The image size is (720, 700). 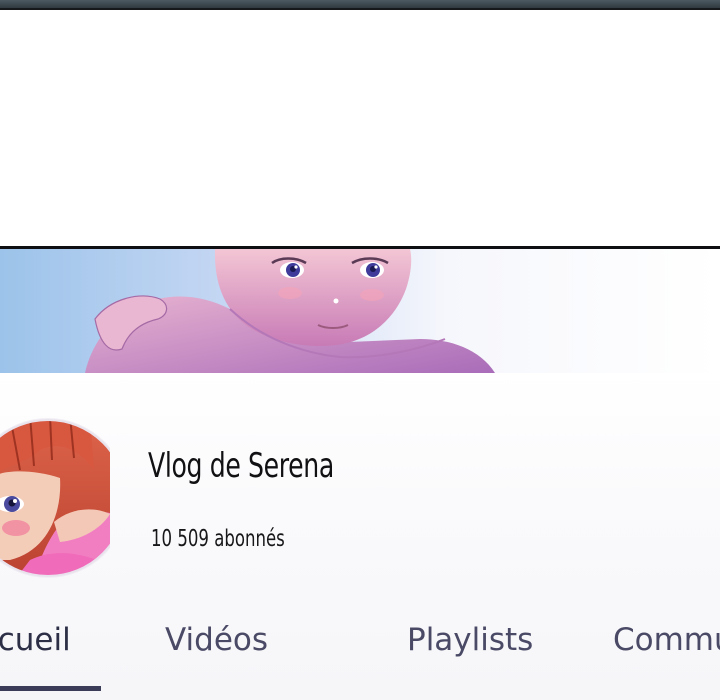 I want to click on tab-community: Communauté, so click(x=666, y=640).